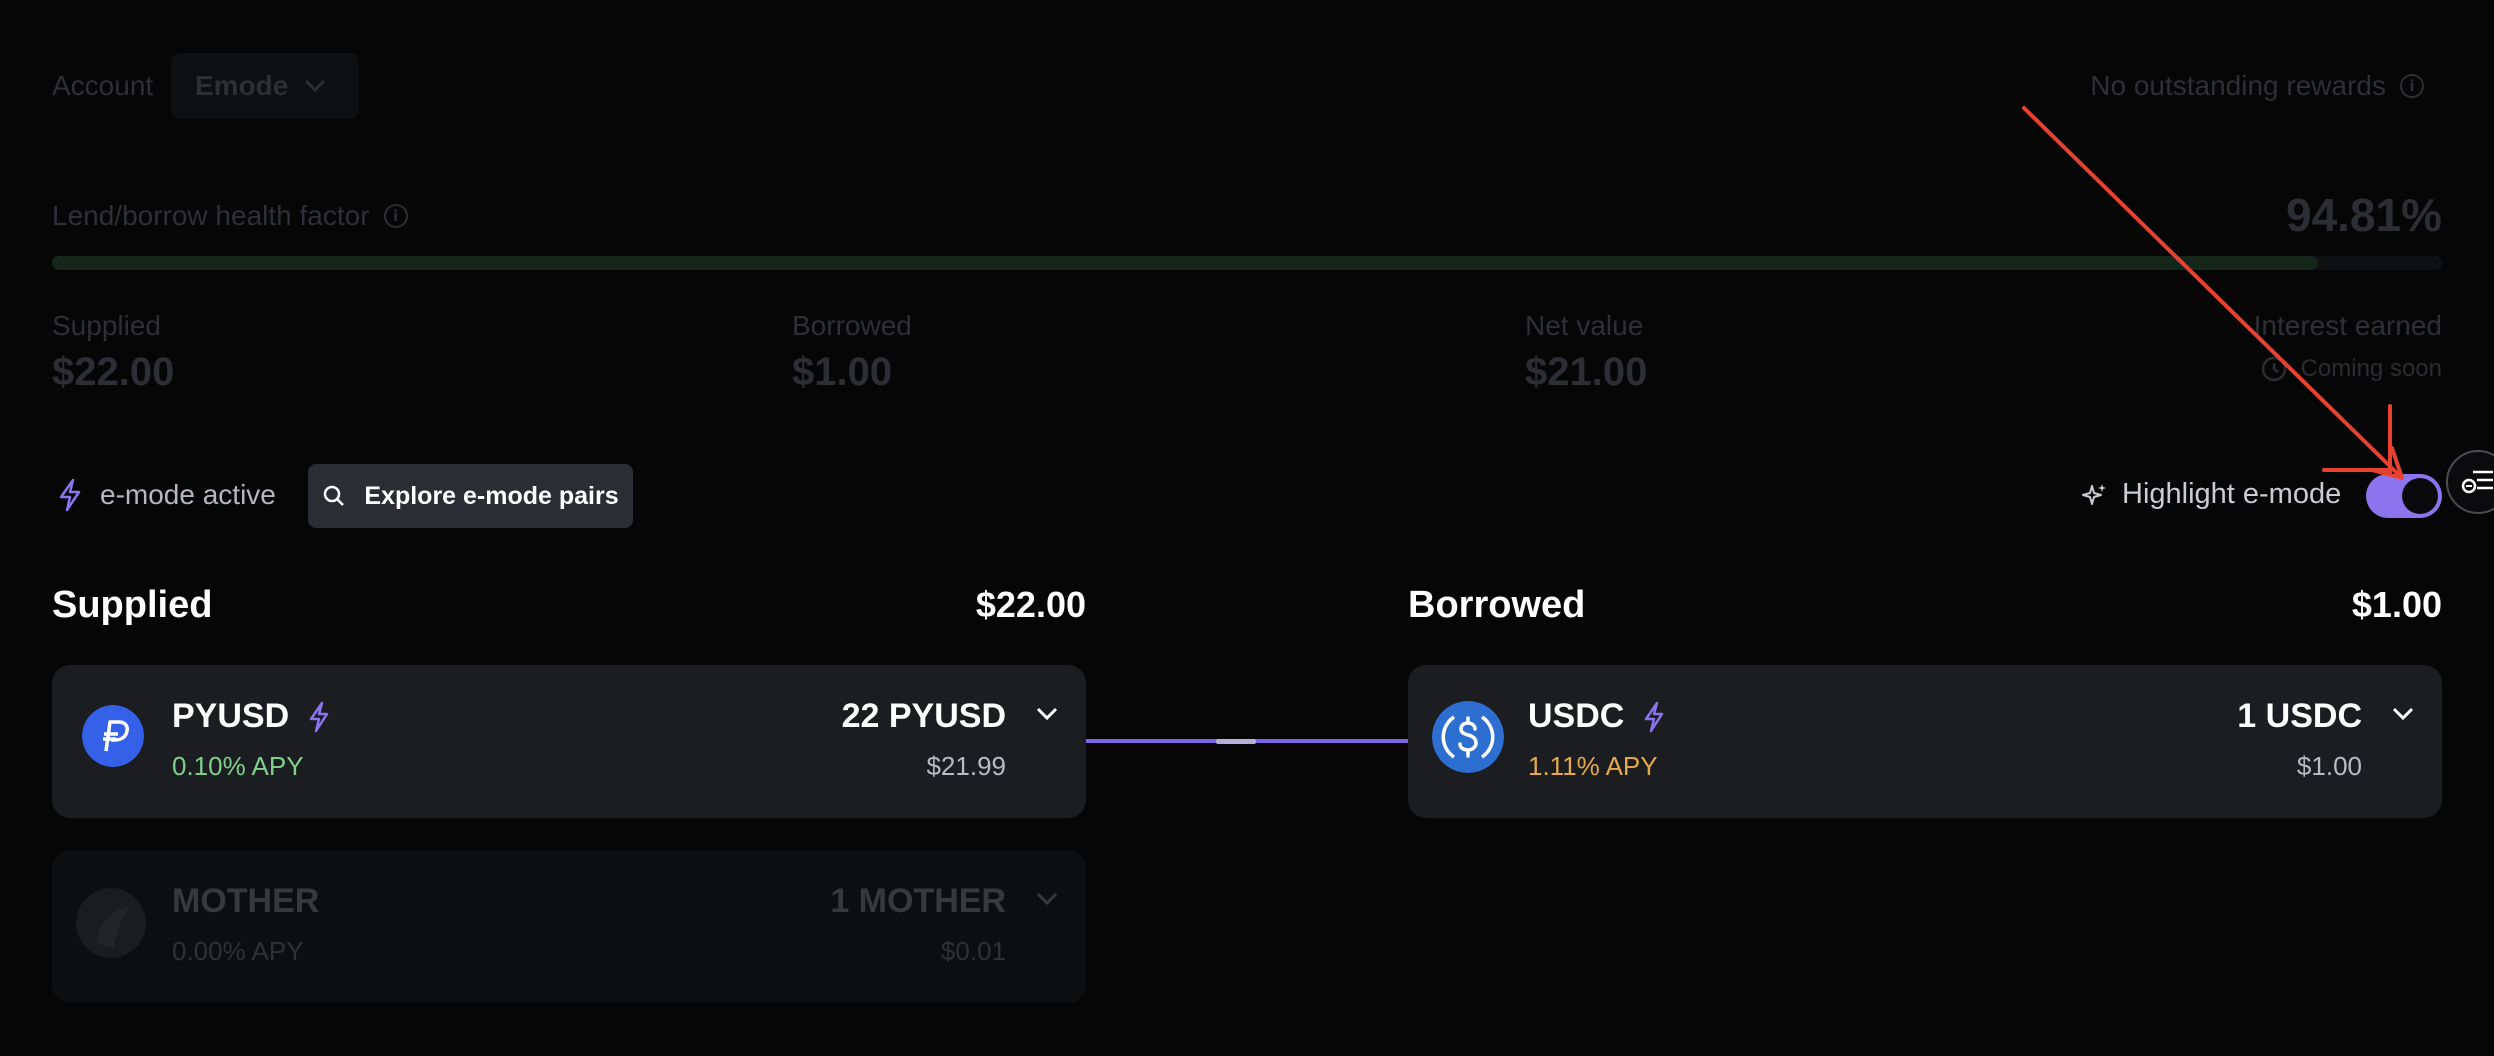 The image size is (2494, 1056). I want to click on account-selector: Emode, so click(265, 86).